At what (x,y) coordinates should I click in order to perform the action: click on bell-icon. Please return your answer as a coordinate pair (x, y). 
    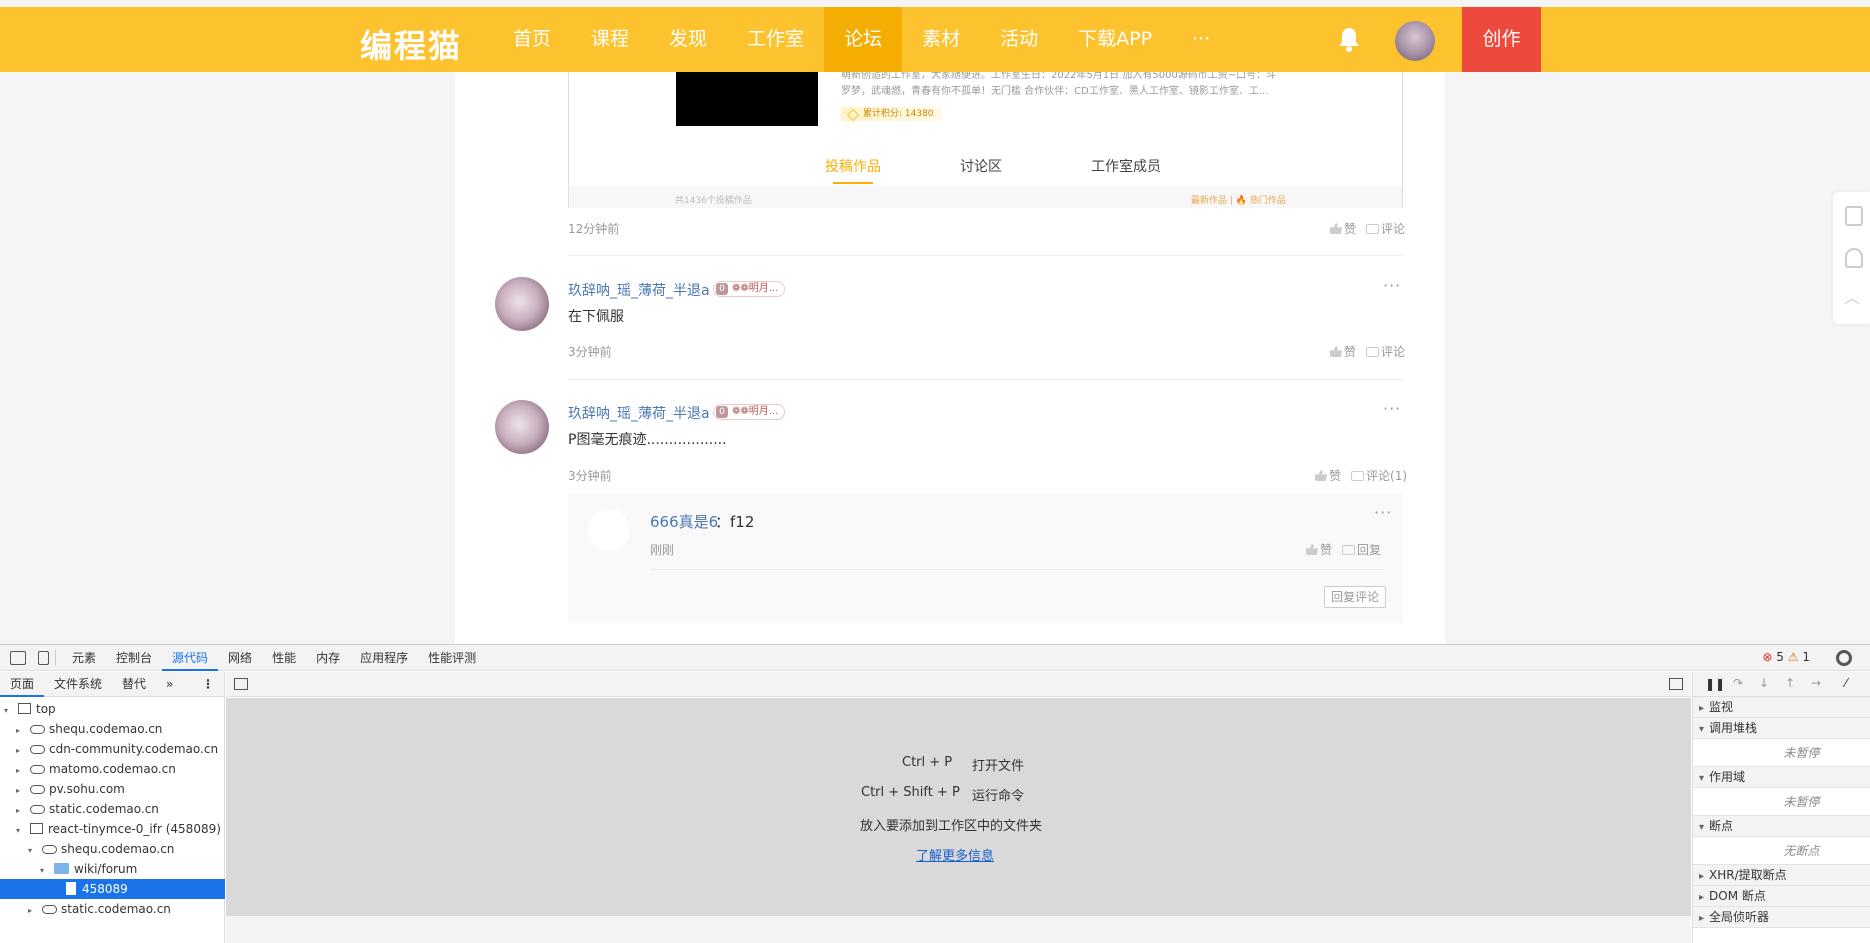
    Looking at the image, I should click on (1349, 39).